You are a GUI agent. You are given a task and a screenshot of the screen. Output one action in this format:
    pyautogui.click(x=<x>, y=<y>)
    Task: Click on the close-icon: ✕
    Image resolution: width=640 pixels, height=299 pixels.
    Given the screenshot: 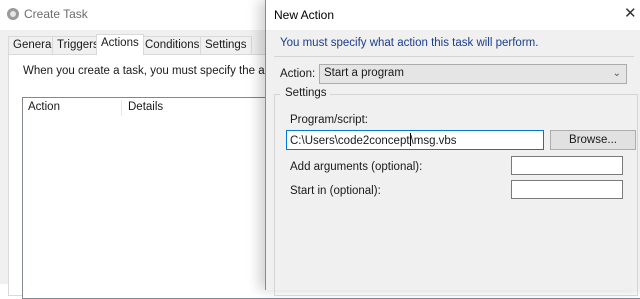 What is the action you would take?
    pyautogui.click(x=630, y=14)
    